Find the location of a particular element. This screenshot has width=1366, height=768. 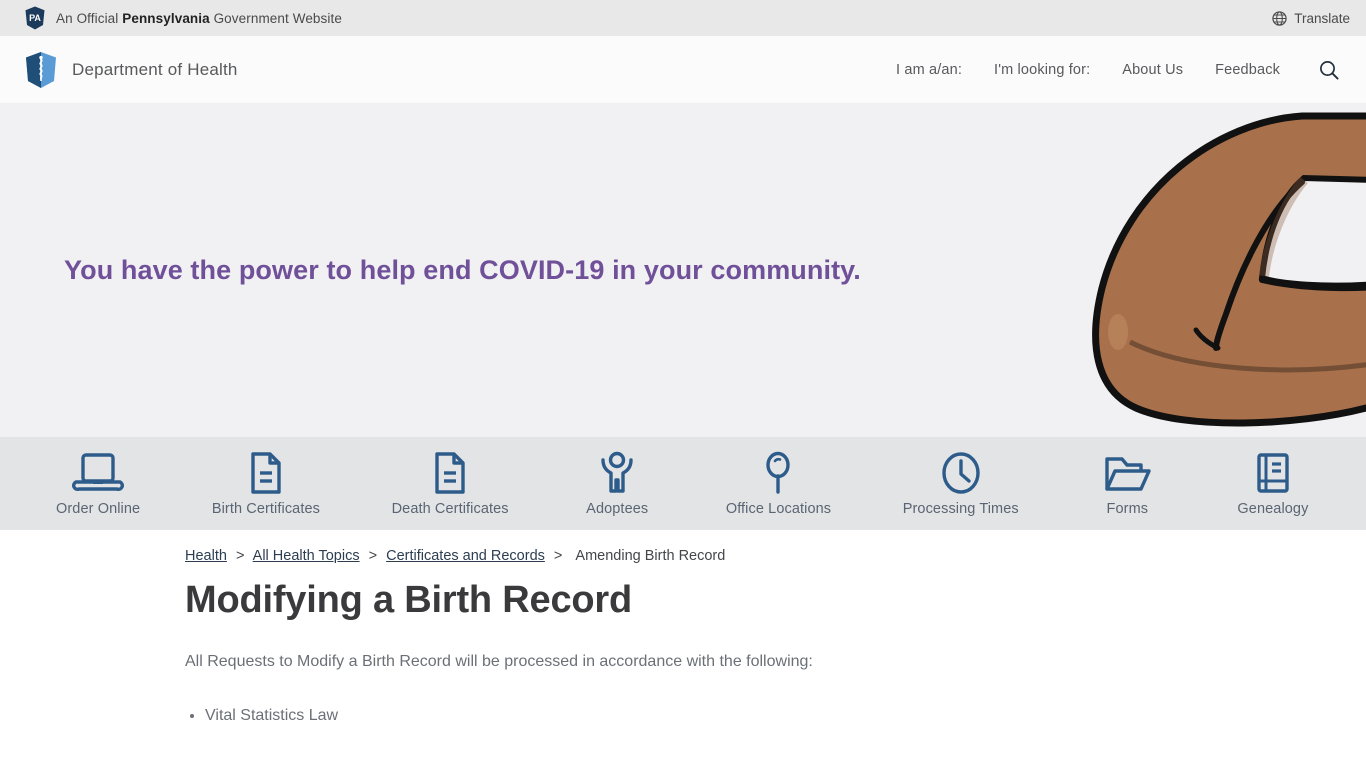

translate-button: Translate is located at coordinates (1311, 18).